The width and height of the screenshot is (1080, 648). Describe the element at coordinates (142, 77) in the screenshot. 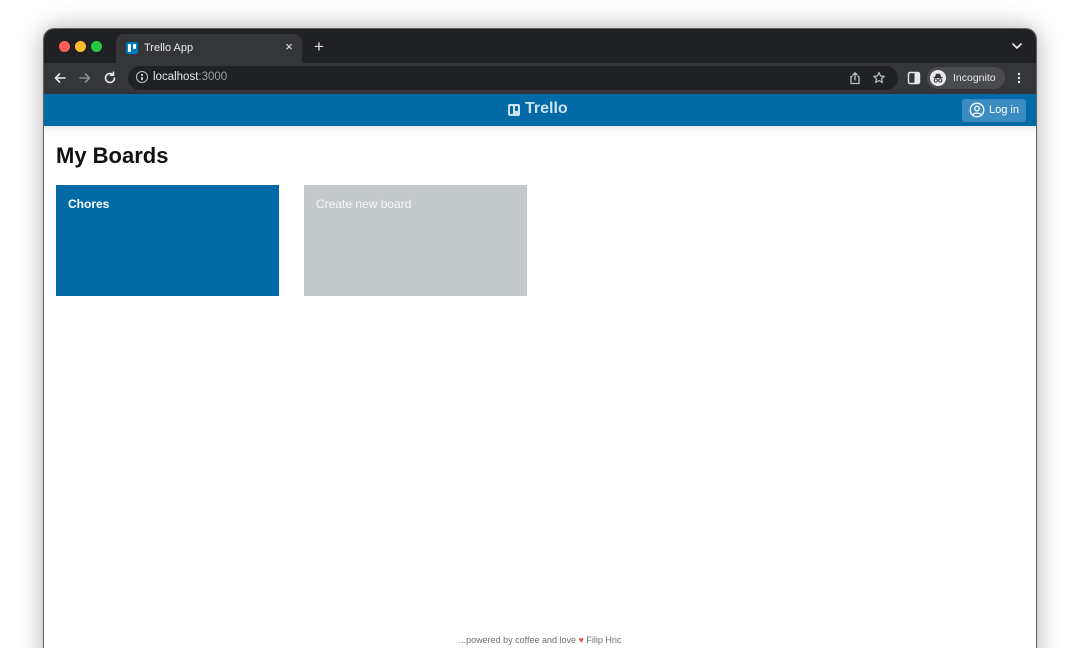

I see `site-info-icon` at that location.